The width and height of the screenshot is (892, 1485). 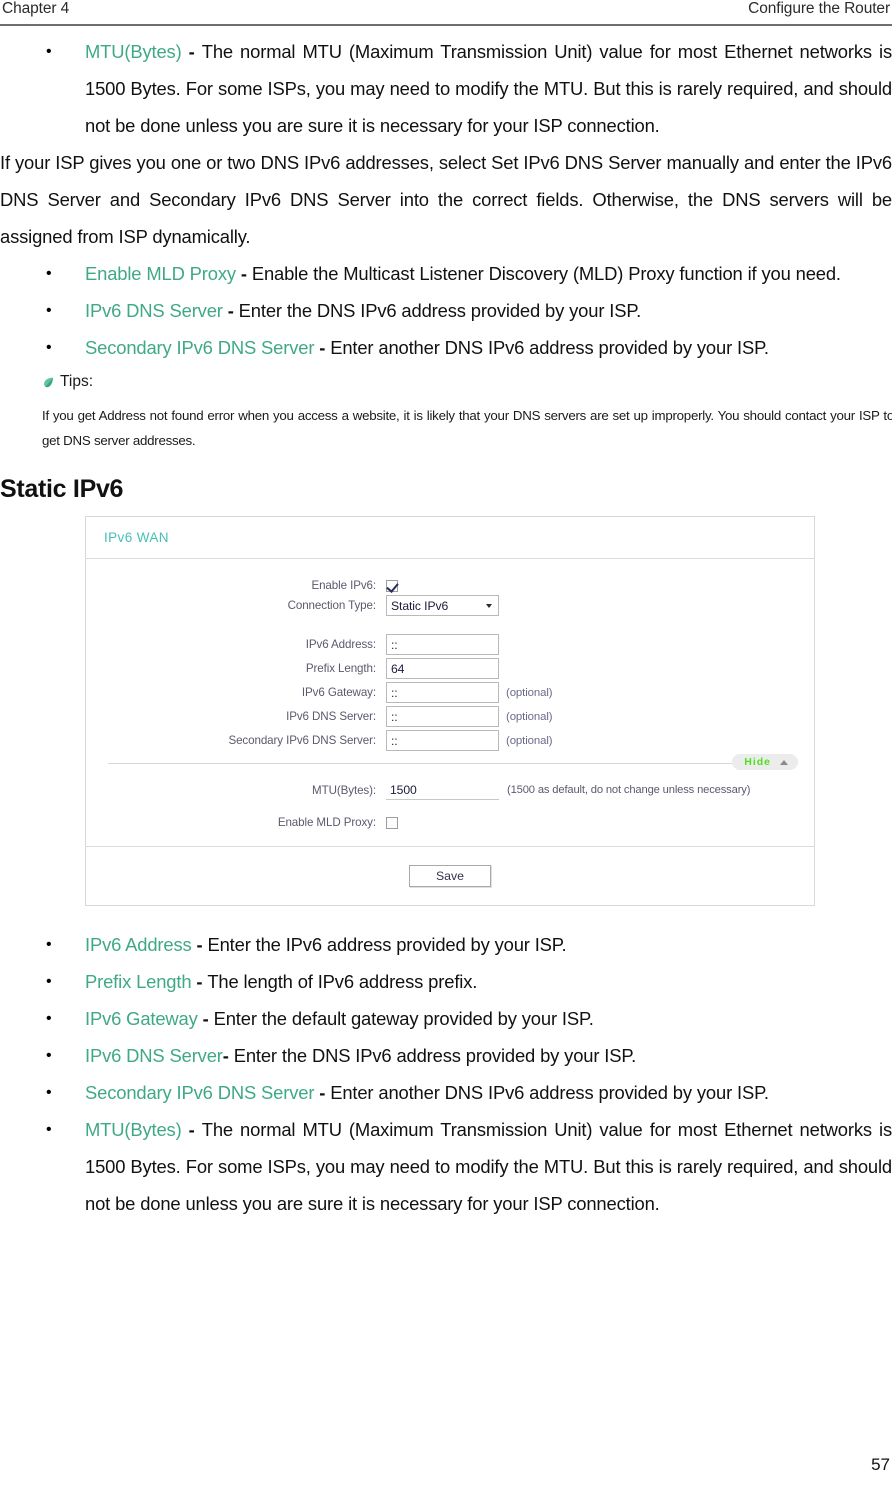 I want to click on mld-proxy-checkbox, so click(x=392, y=822).